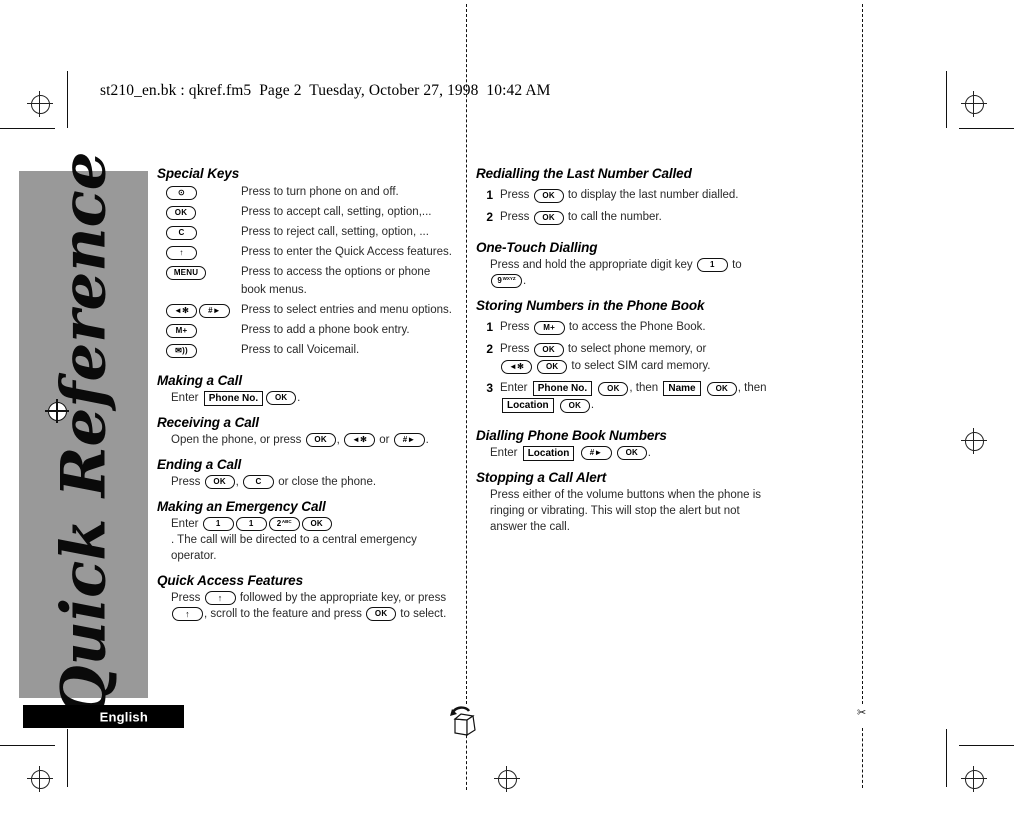 The height and width of the screenshot is (818, 1014). What do you see at coordinates (307, 350) in the screenshot?
I see `special-key-row: ✉)) Press to call Voicemail.` at bounding box center [307, 350].